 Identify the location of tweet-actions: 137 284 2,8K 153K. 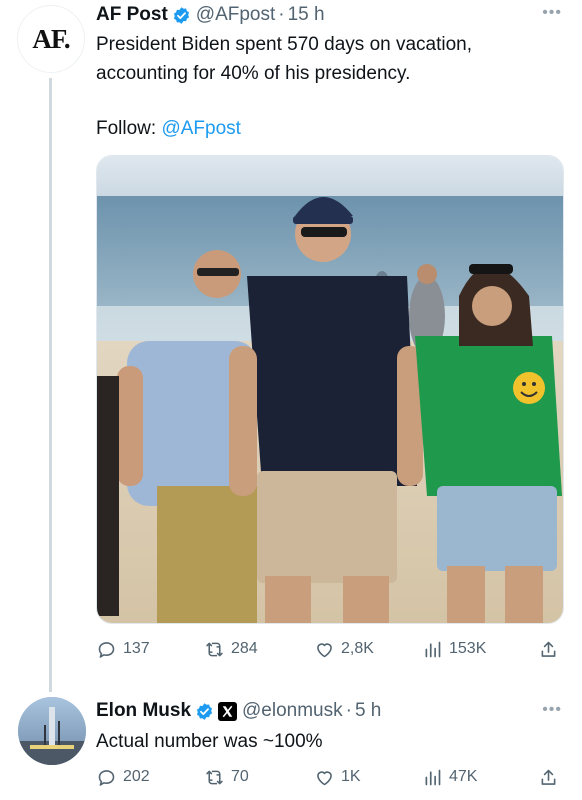
(331, 649).